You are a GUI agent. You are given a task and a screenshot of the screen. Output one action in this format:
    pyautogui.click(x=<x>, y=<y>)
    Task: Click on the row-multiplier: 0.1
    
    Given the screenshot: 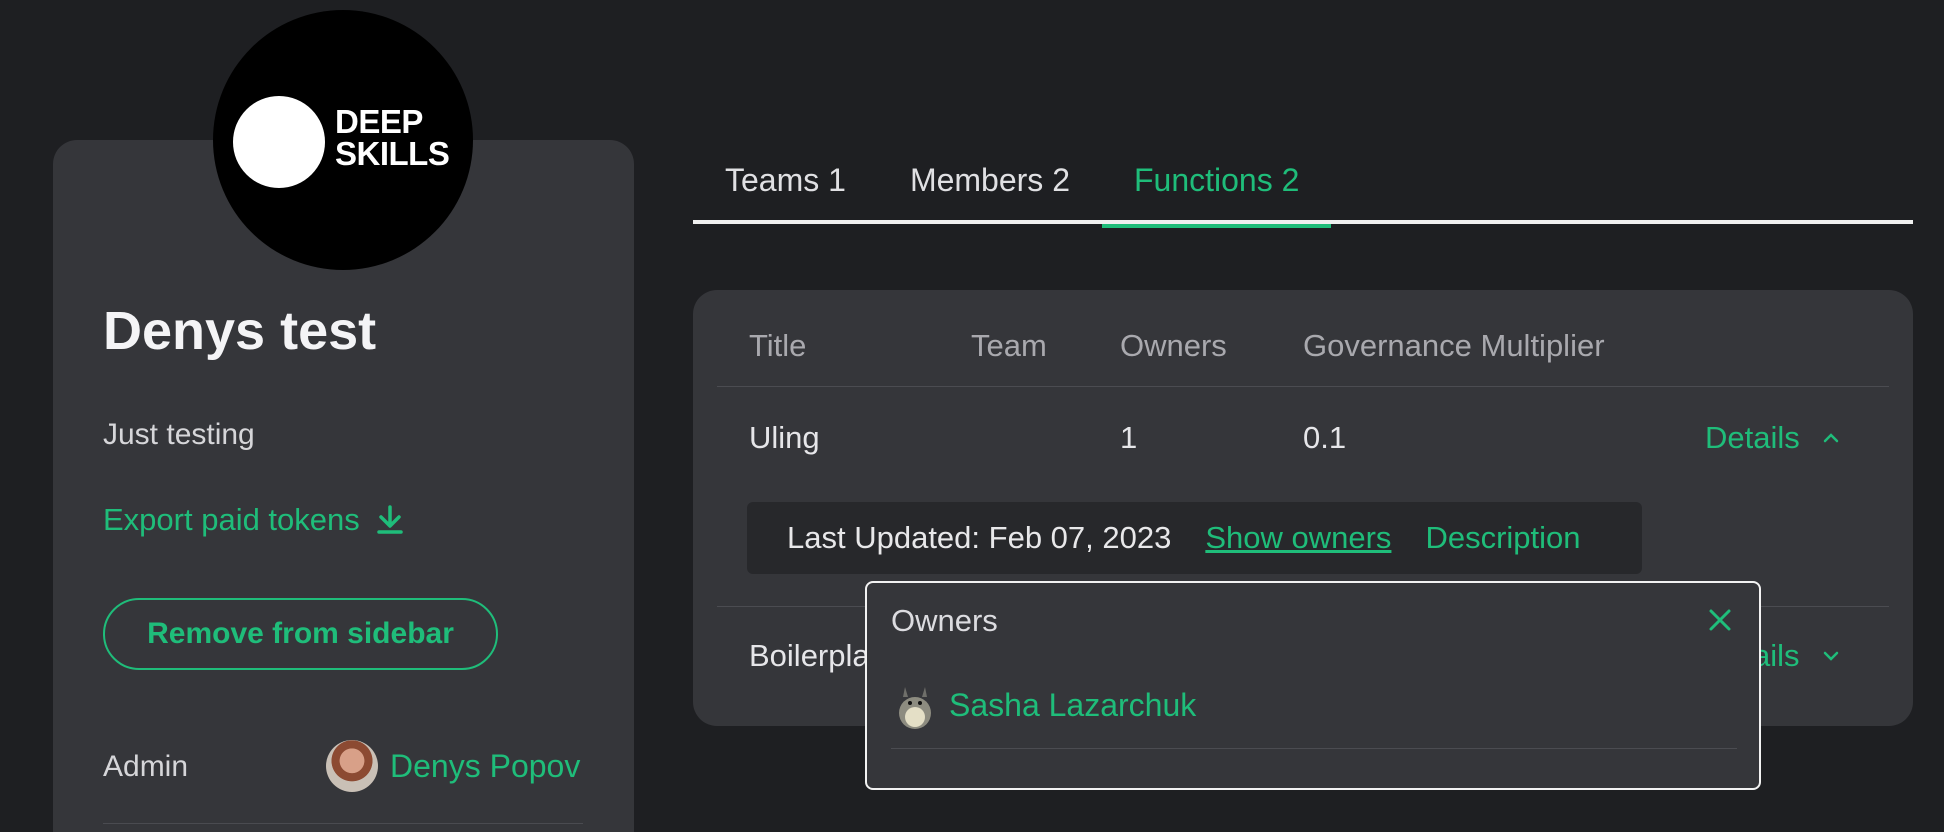 What is the action you would take?
    pyautogui.click(x=1325, y=437)
    